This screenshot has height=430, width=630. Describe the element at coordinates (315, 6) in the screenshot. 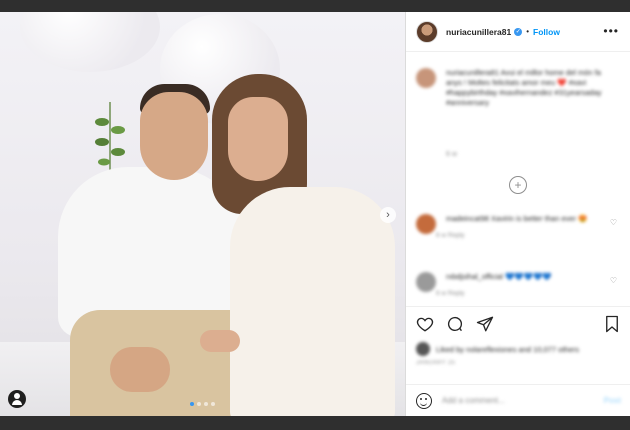

I see `top-bar` at that location.